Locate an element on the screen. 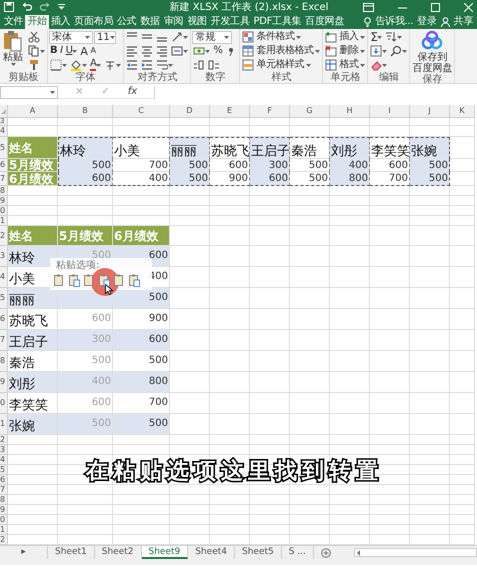 Image resolution: width=477 pixels, height=566 pixels. merge-cells-button is located at coordinates (180, 51).